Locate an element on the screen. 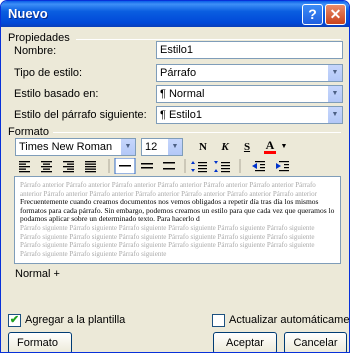 The height and width of the screenshot is (353, 350). italic-button: K is located at coordinates (225, 147).